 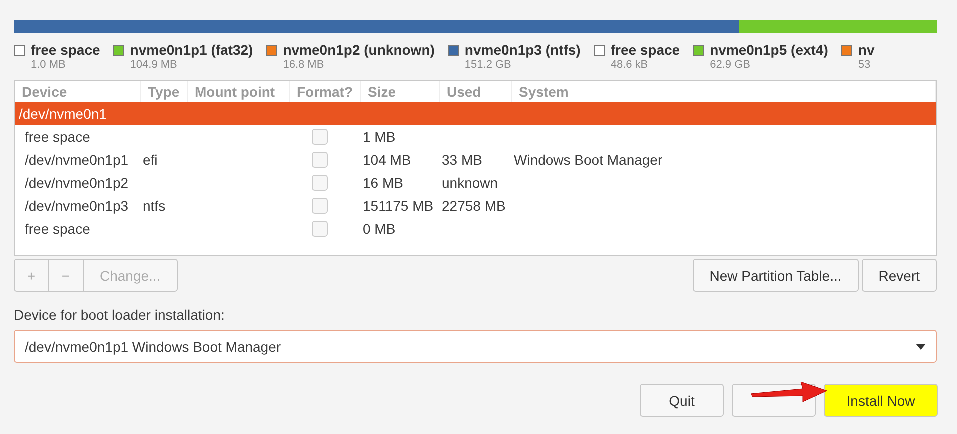 What do you see at coordinates (769, 50) in the screenshot?
I see `legend-label: nvme0n1p5 (ext4)` at bounding box center [769, 50].